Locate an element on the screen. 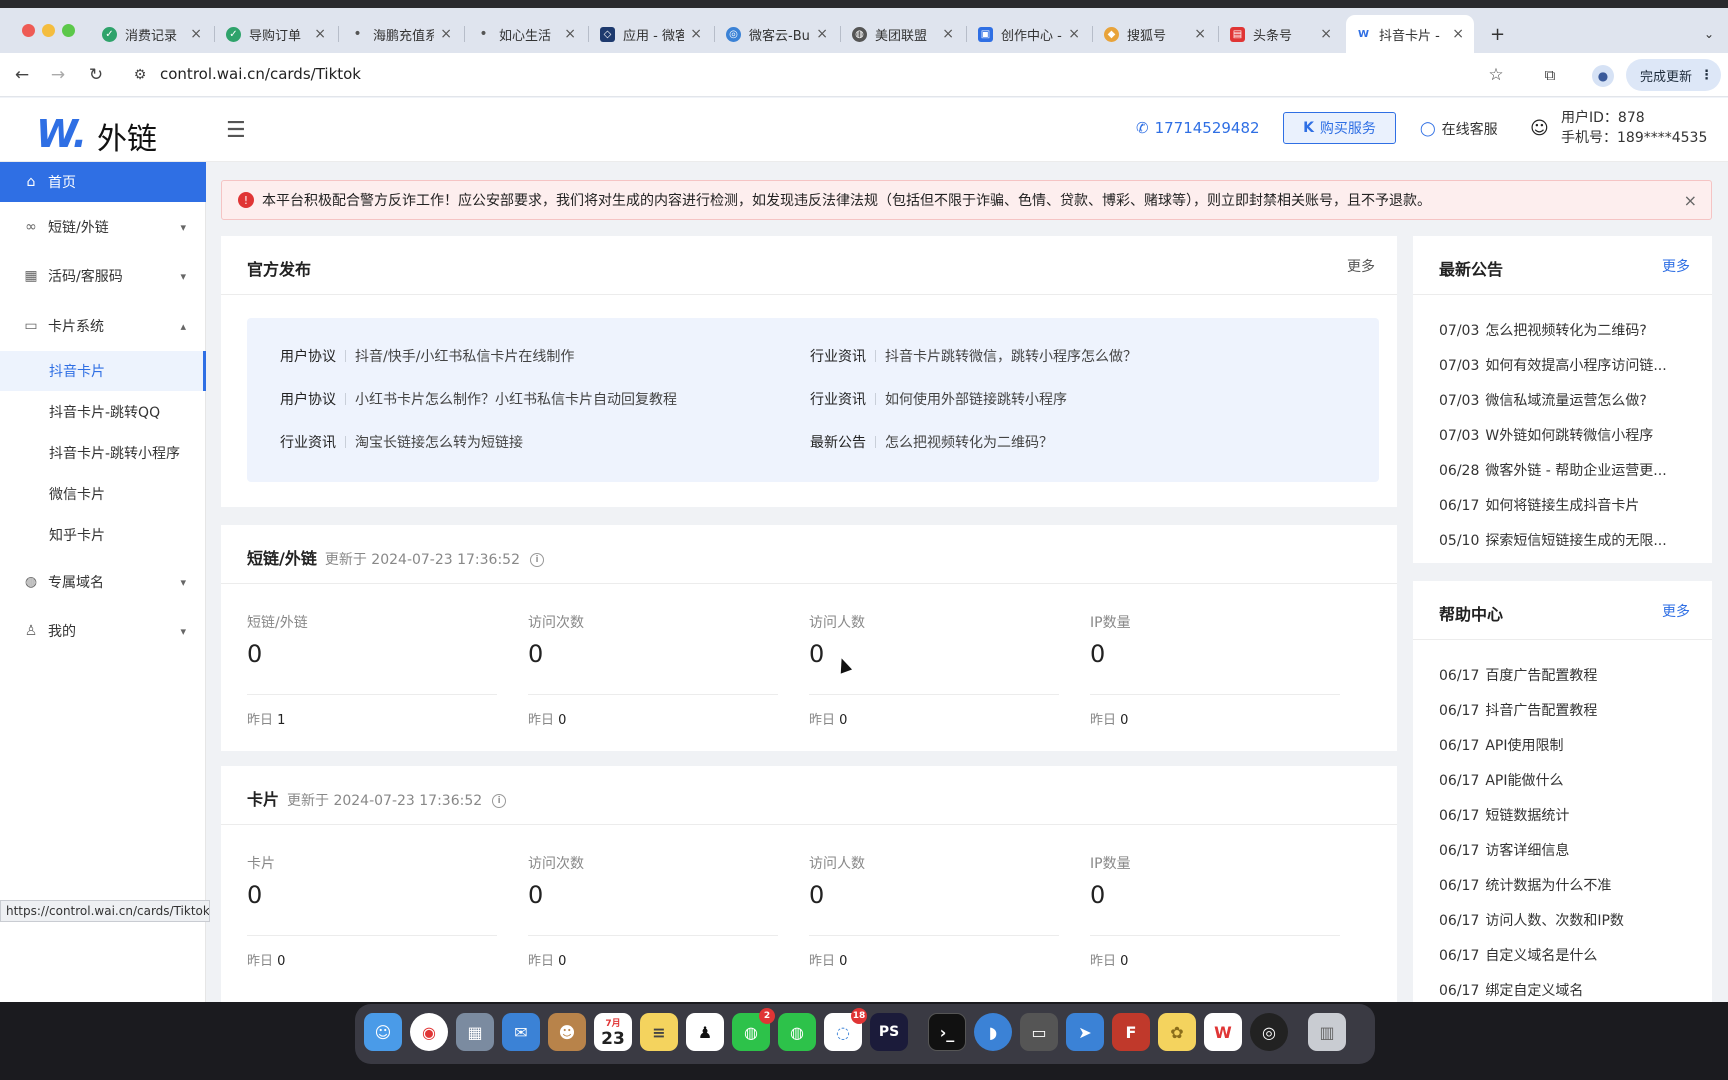 Image resolution: width=1728 pixels, height=1080 pixels. terminal-icon: ›_ is located at coordinates (947, 1032).